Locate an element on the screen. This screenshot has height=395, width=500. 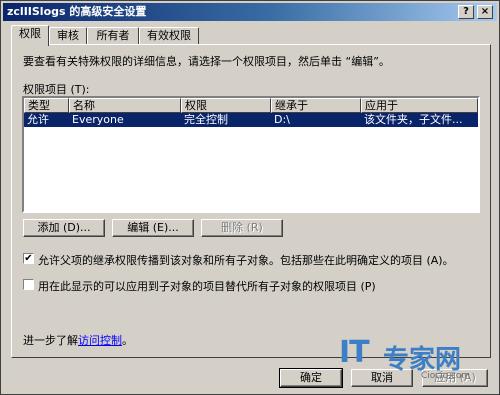
window-title: zclIISlogs 的高级安全设置 is located at coordinates (77, 11).